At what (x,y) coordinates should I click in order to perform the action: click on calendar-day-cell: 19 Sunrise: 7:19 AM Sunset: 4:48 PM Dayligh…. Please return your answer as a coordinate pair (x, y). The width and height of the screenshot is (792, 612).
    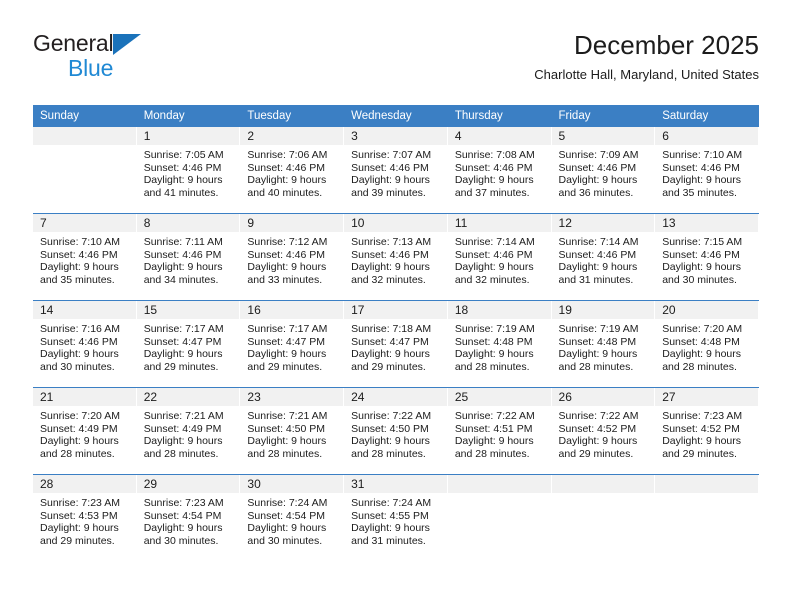
    Looking at the image, I should click on (603, 344).